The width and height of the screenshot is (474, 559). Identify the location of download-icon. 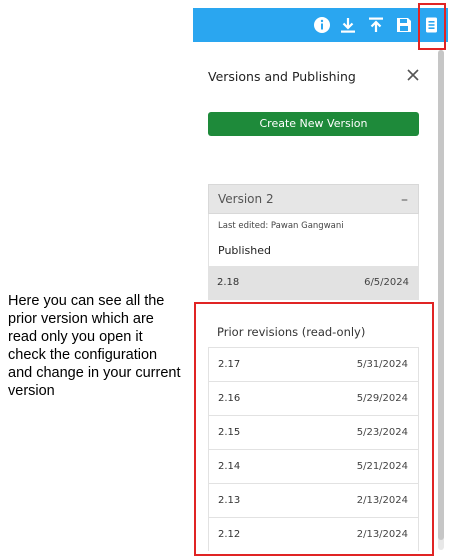
(348, 25).